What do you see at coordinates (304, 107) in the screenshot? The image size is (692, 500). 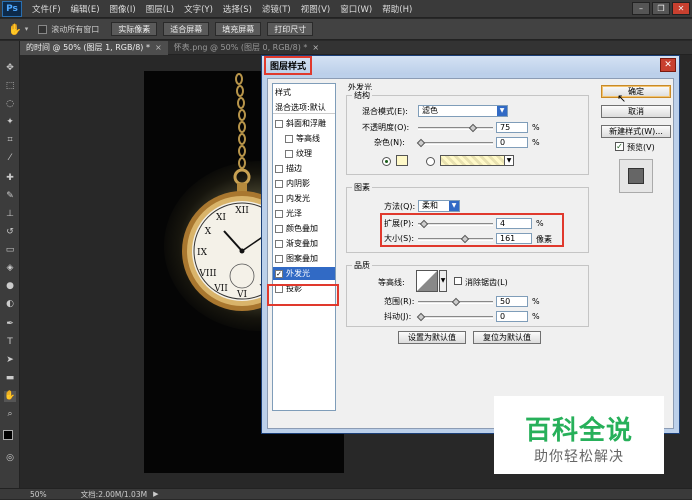 I see `blend-options-item: 混合选项:默认` at bounding box center [304, 107].